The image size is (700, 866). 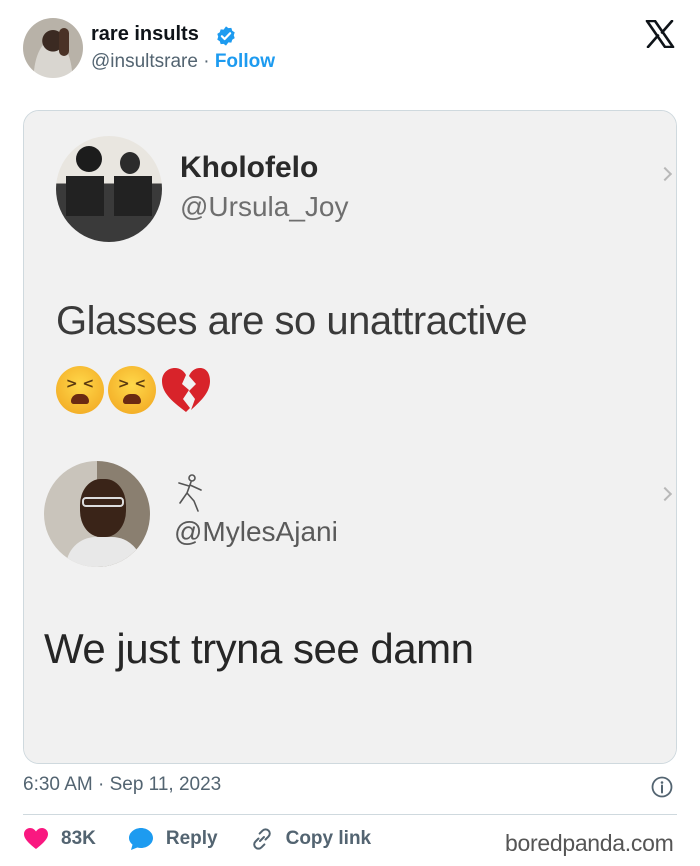 I want to click on author-avatar, so click(x=53, y=48).